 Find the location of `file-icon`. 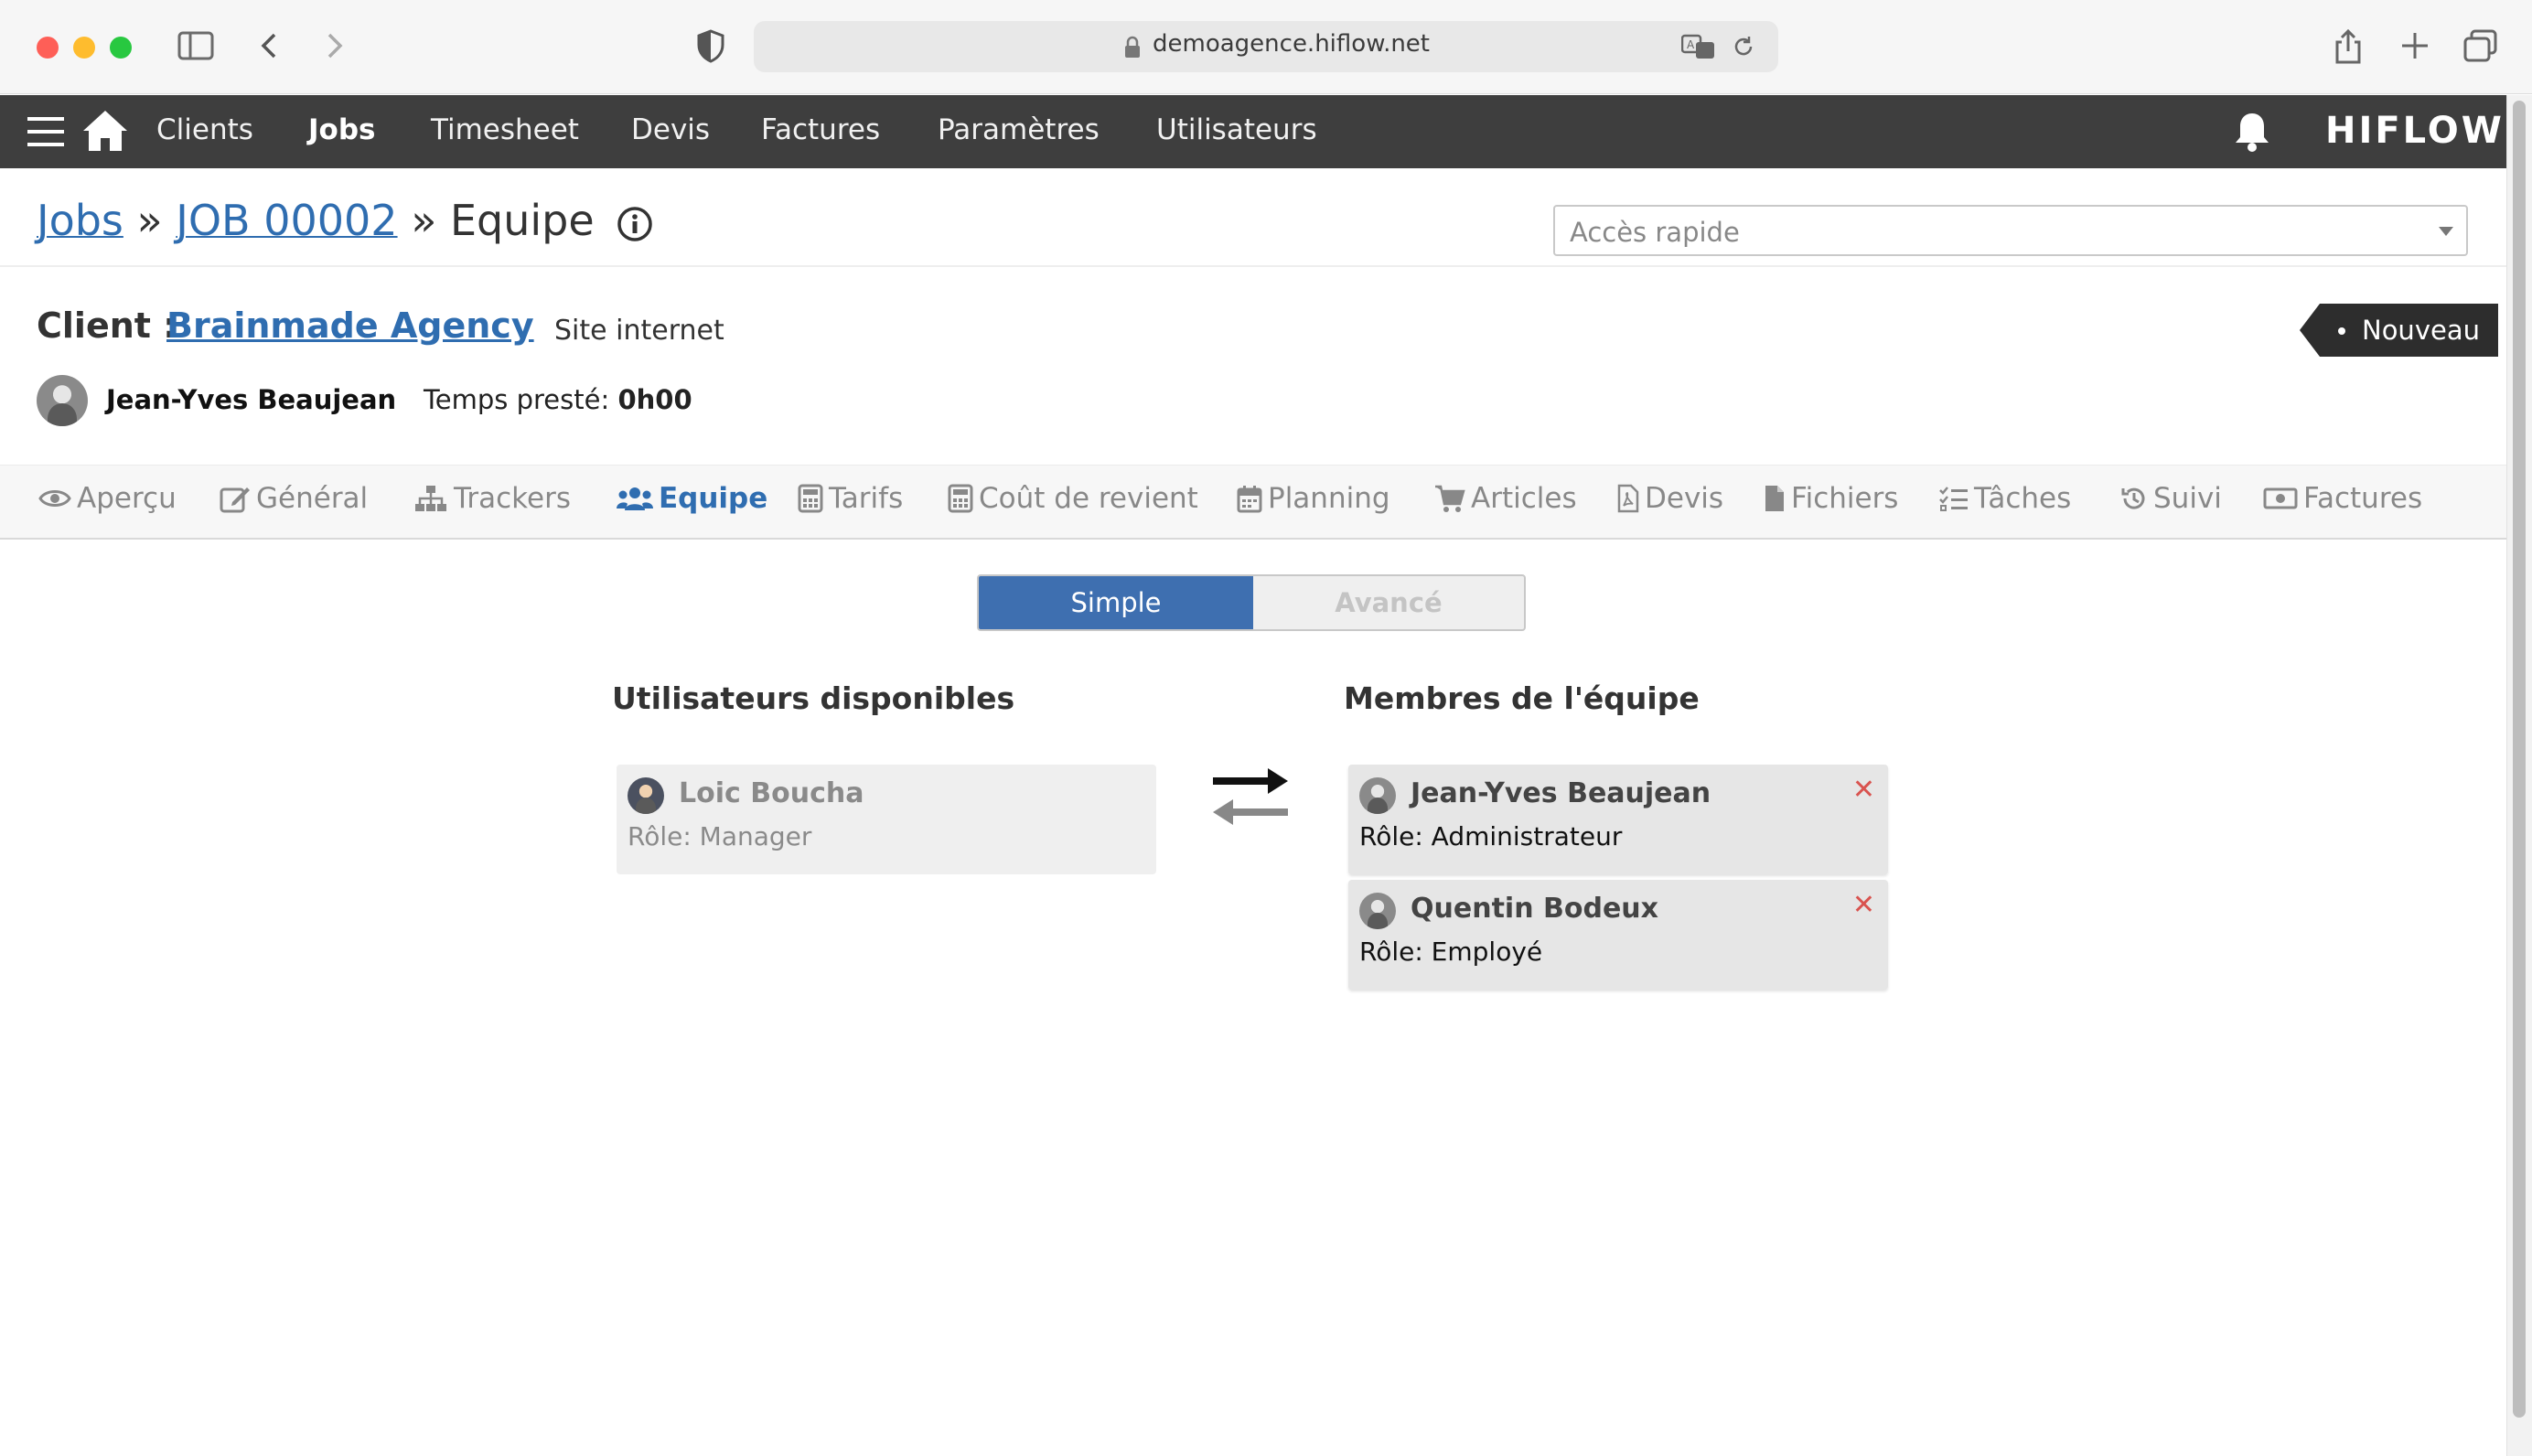

file-icon is located at coordinates (1774, 498).